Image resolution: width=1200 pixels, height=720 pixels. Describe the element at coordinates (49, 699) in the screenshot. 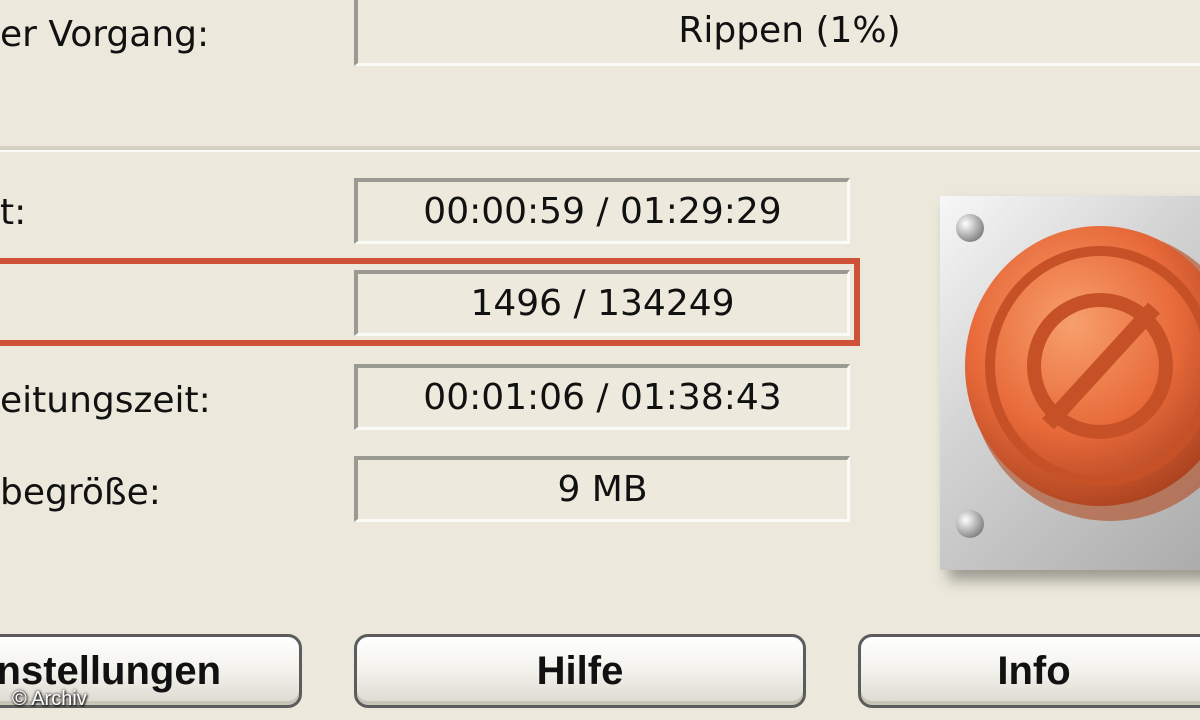

I see `copyright-watermark: © Archiv` at that location.